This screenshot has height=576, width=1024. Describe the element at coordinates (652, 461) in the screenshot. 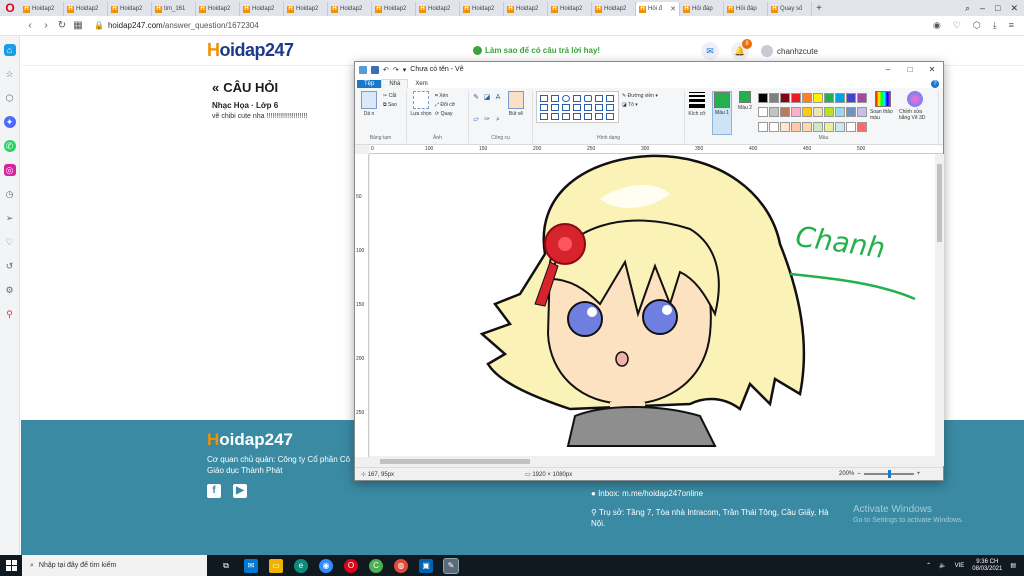

I see `horizontal-scrollbar` at that location.